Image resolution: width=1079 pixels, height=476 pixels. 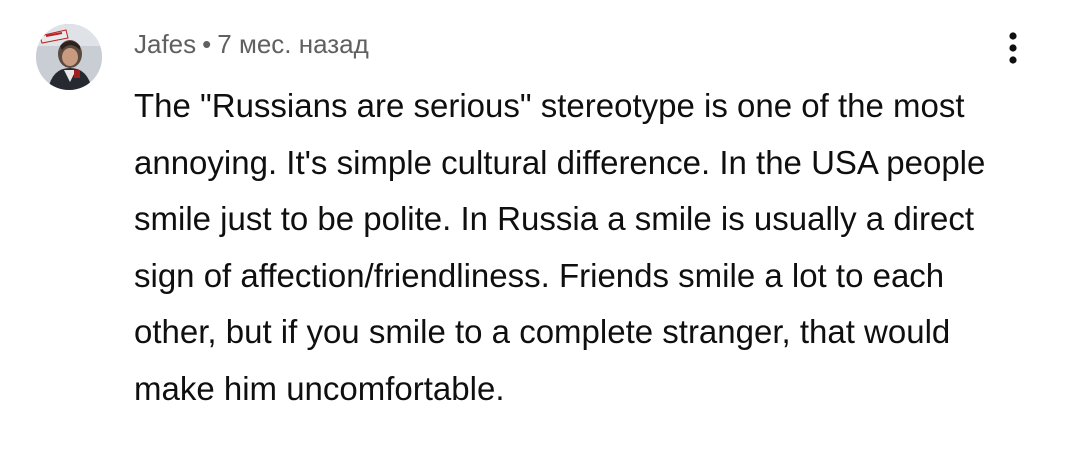 I want to click on comment-header: Jafes • 7 мес. назад, so click(x=251, y=44).